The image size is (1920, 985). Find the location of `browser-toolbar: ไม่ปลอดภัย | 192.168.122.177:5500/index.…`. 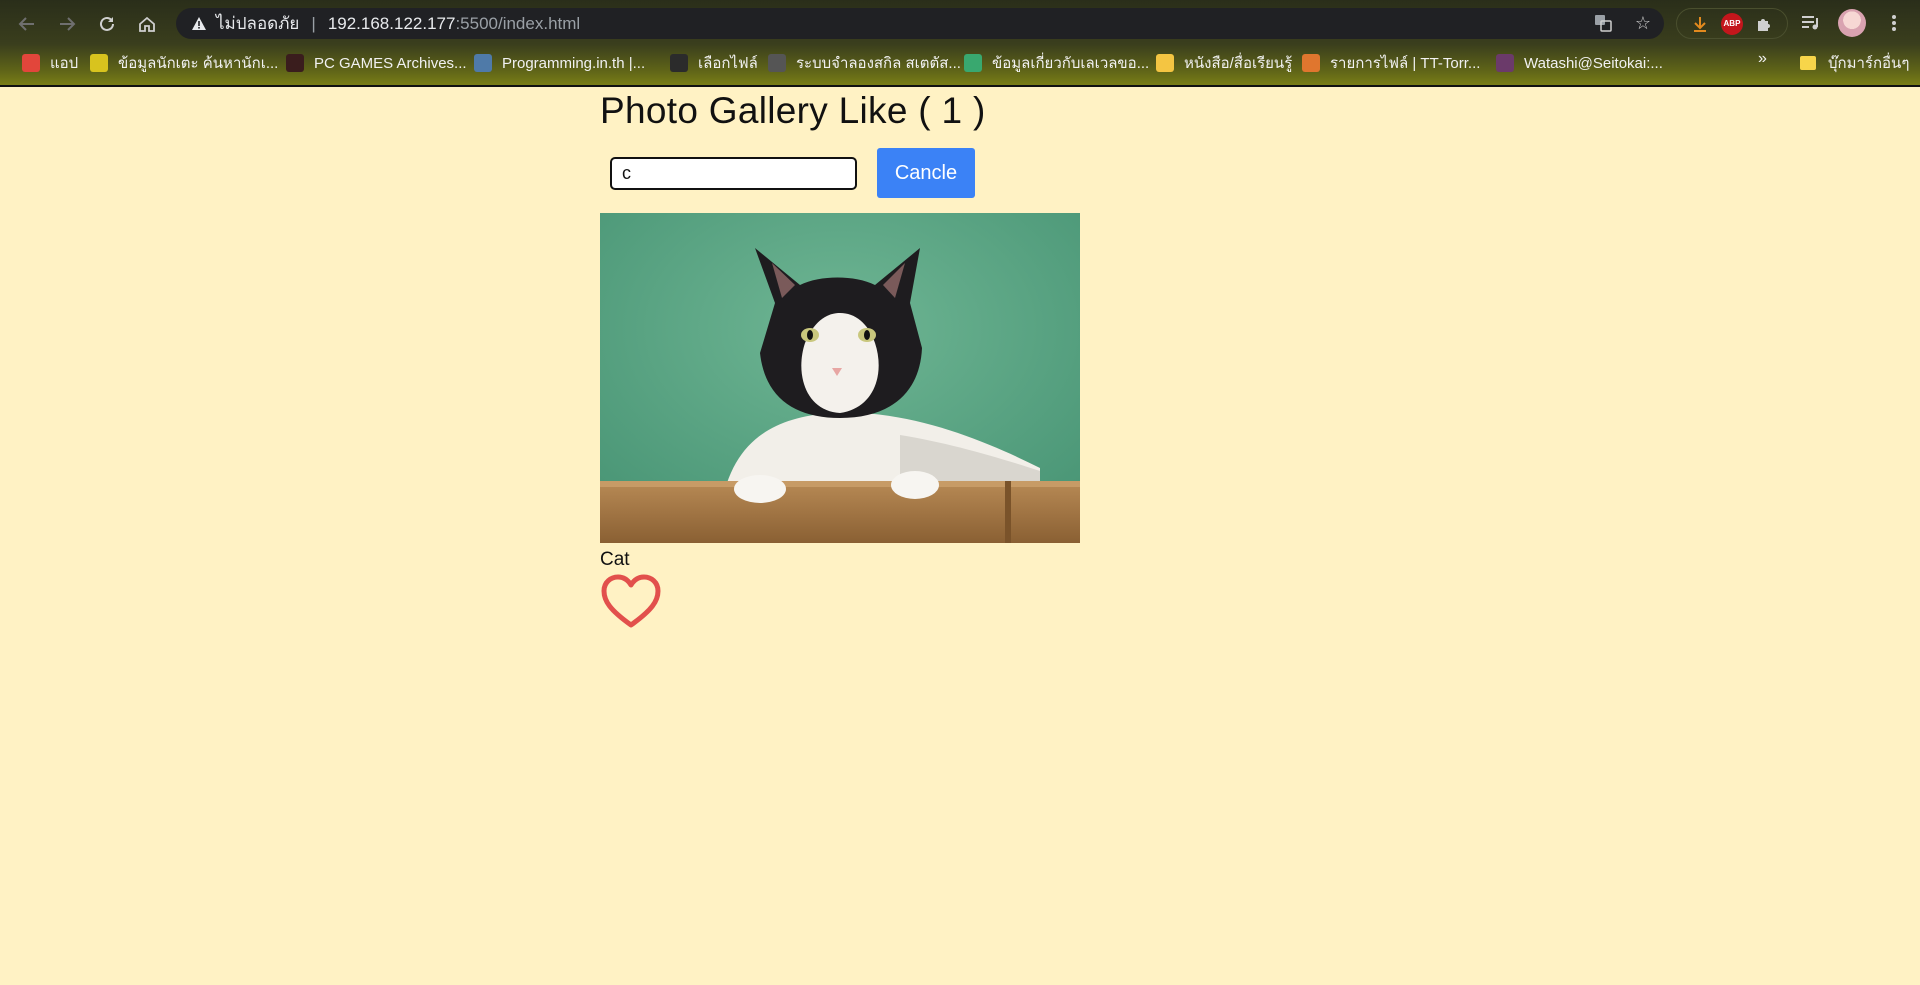

browser-toolbar: ไม่ปลอดภัย | 192.168.122.177:5500/index.… is located at coordinates (960, 23).